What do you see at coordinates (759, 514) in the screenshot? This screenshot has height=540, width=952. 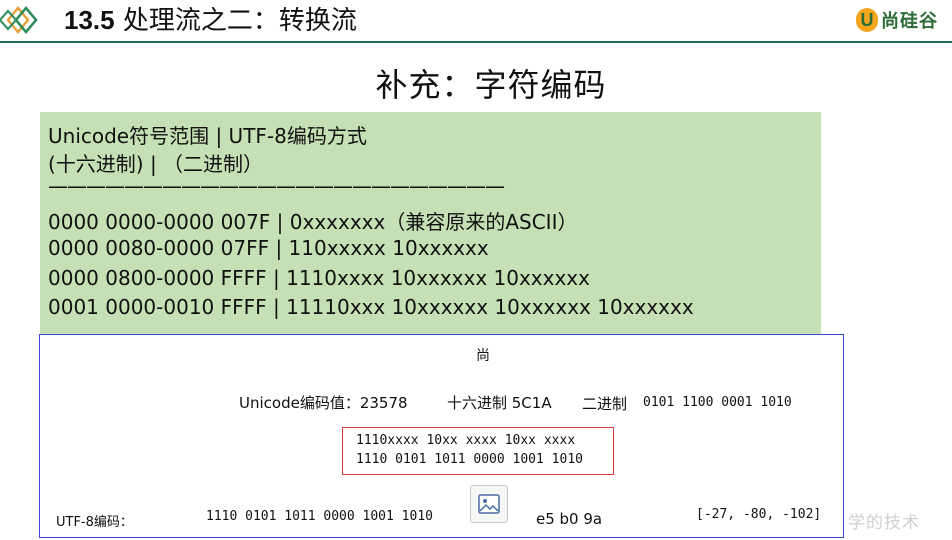 I see `utf8-signed-bytes: [-27, -80, -102]` at bounding box center [759, 514].